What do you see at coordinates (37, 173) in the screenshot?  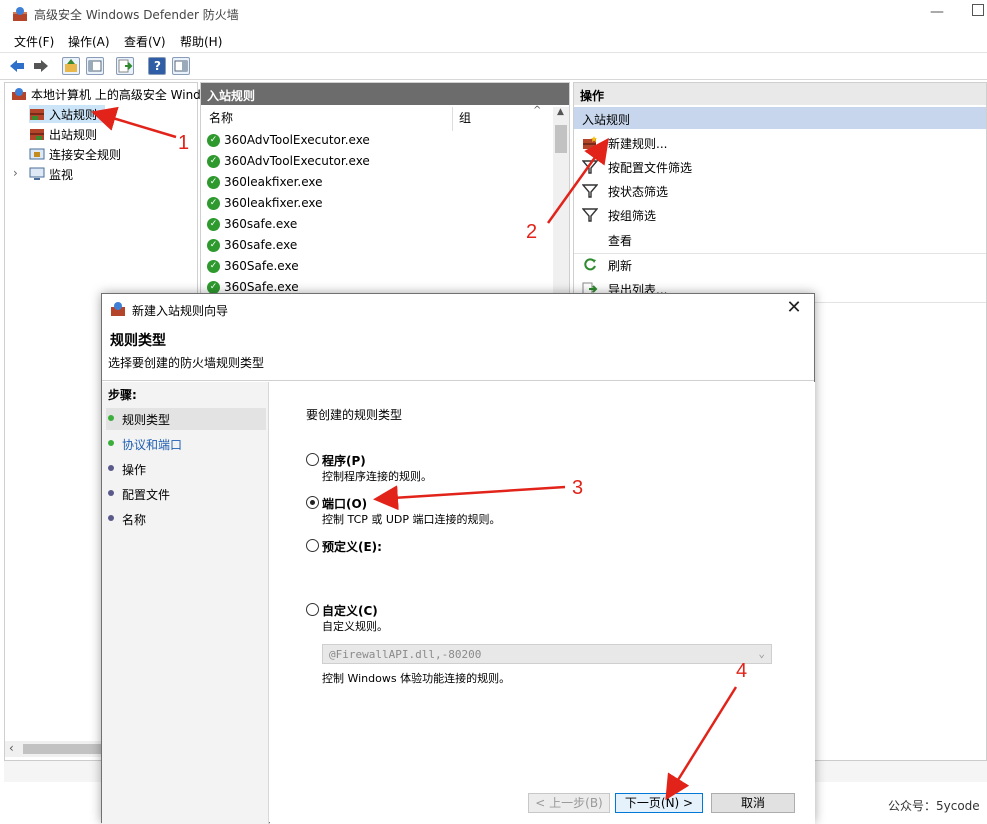 I see `monitor-icon` at bounding box center [37, 173].